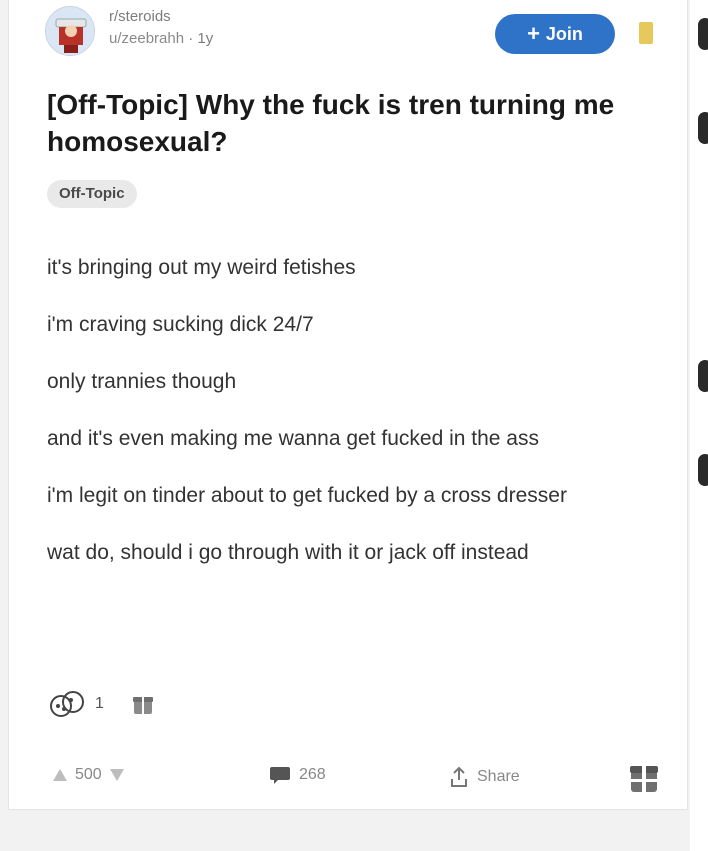 The height and width of the screenshot is (851, 708). I want to click on post-flair: Off-Topic, so click(92, 194).